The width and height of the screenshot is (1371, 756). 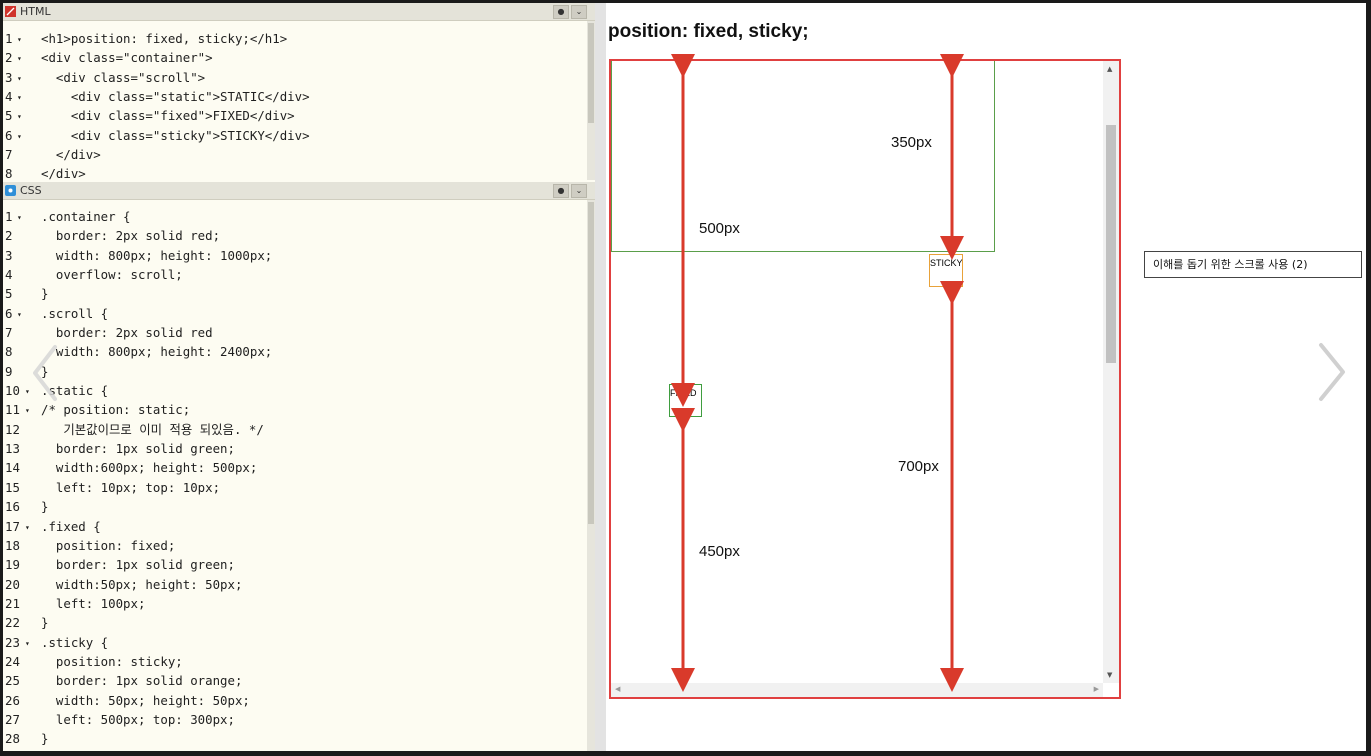 What do you see at coordinates (295, 235) in the screenshot?
I see `code-line: 2 border: 2px solid red;` at bounding box center [295, 235].